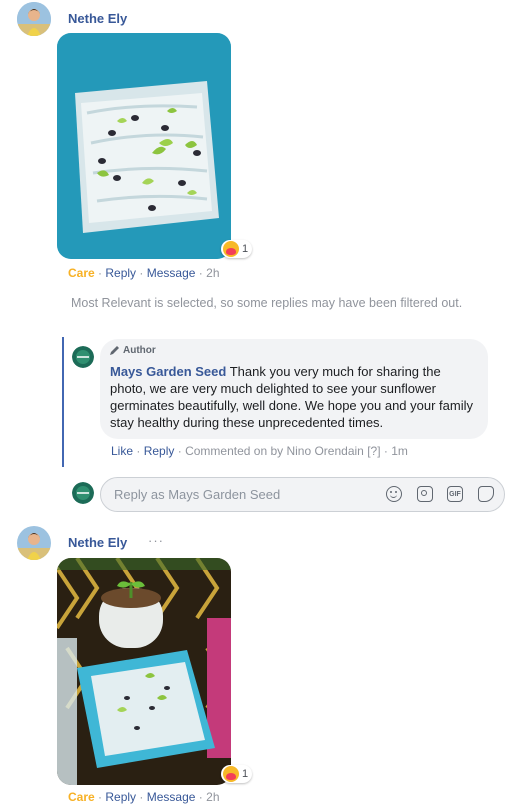 Image resolution: width=505 pixels, height=804 pixels. What do you see at coordinates (274, 451) in the screenshot?
I see `commented-on-by: Commented on by Nino Orendain` at bounding box center [274, 451].